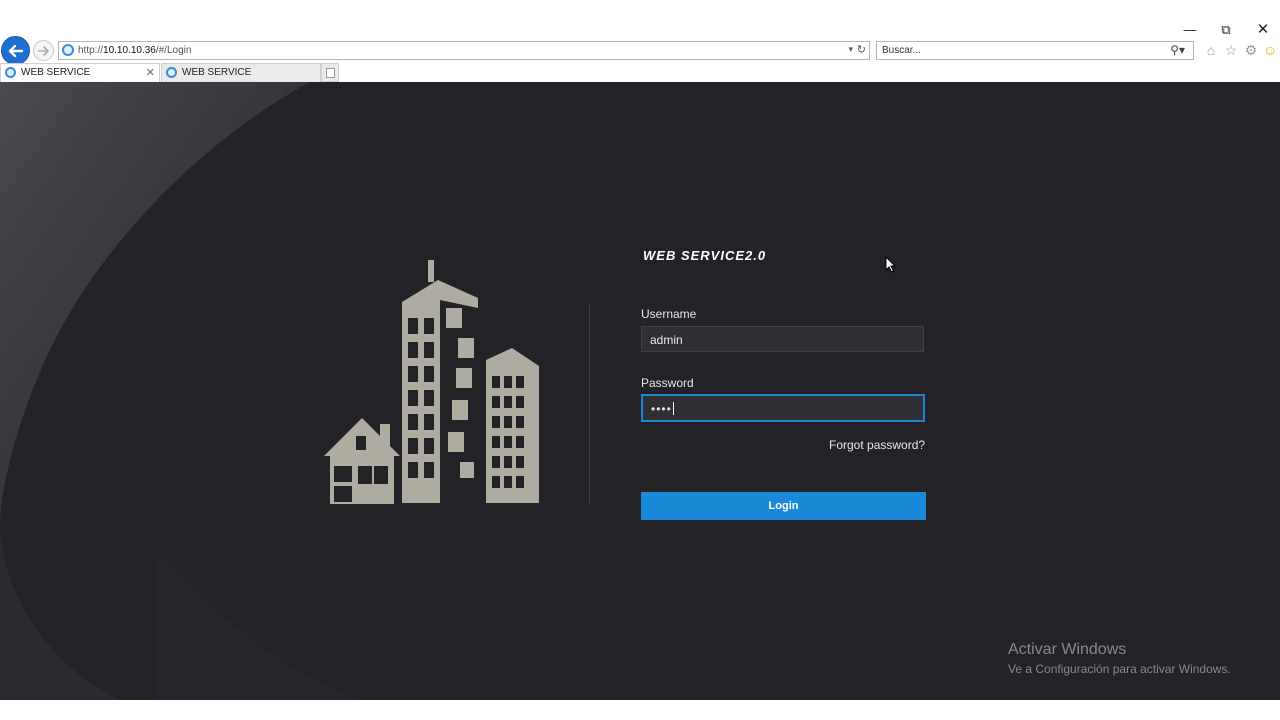  I want to click on chevron-down-icon: ▾, so click(850, 49).